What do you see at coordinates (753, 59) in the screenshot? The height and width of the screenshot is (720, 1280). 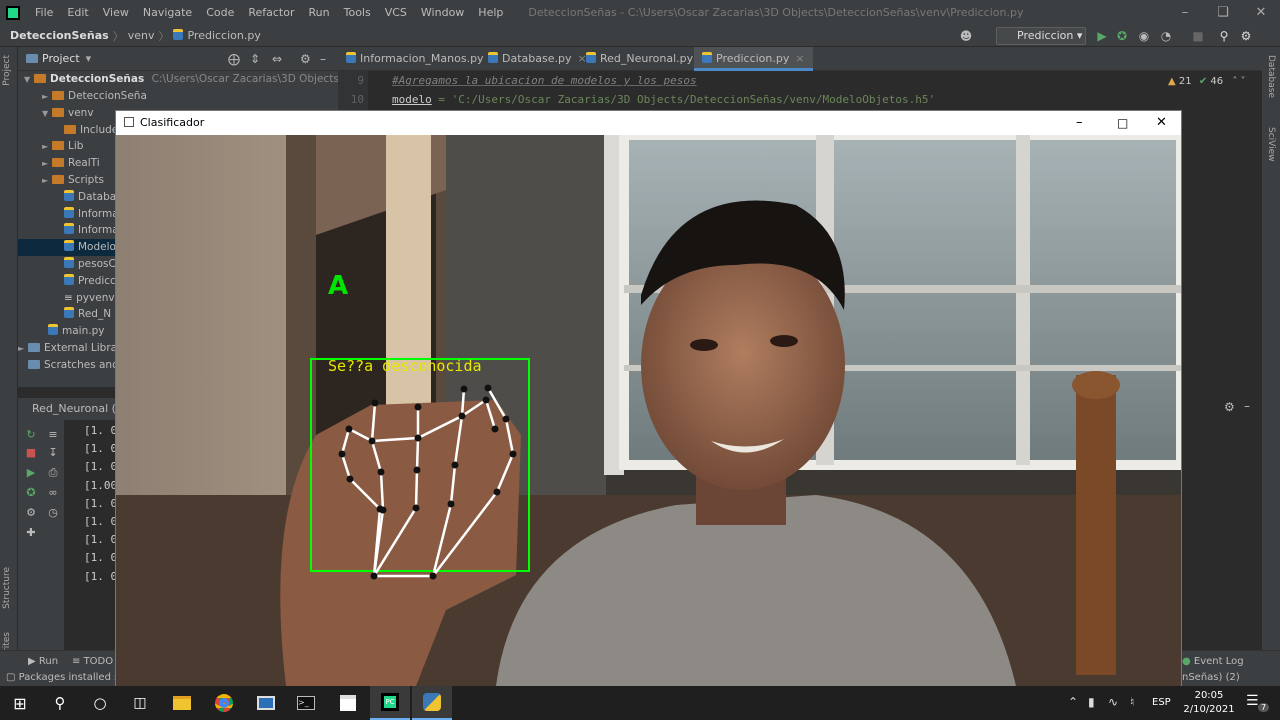 I see `tab-prediccion: Prediccion.py ×` at bounding box center [753, 59].